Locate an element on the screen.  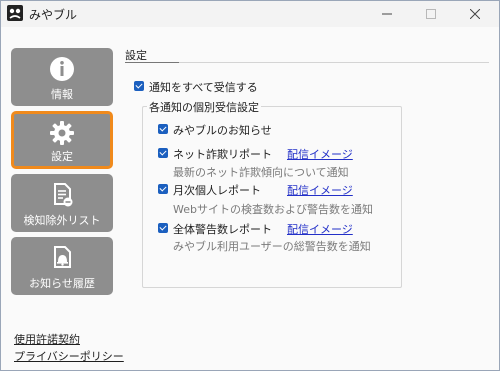
minimize-button is located at coordinates (387, 14).